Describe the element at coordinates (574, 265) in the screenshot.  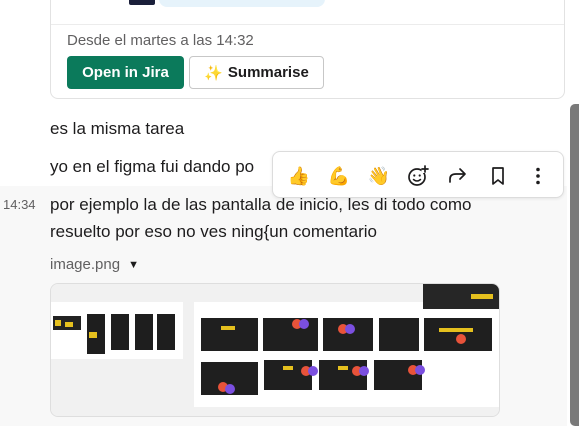
I see `scrollbar-thumb` at that location.